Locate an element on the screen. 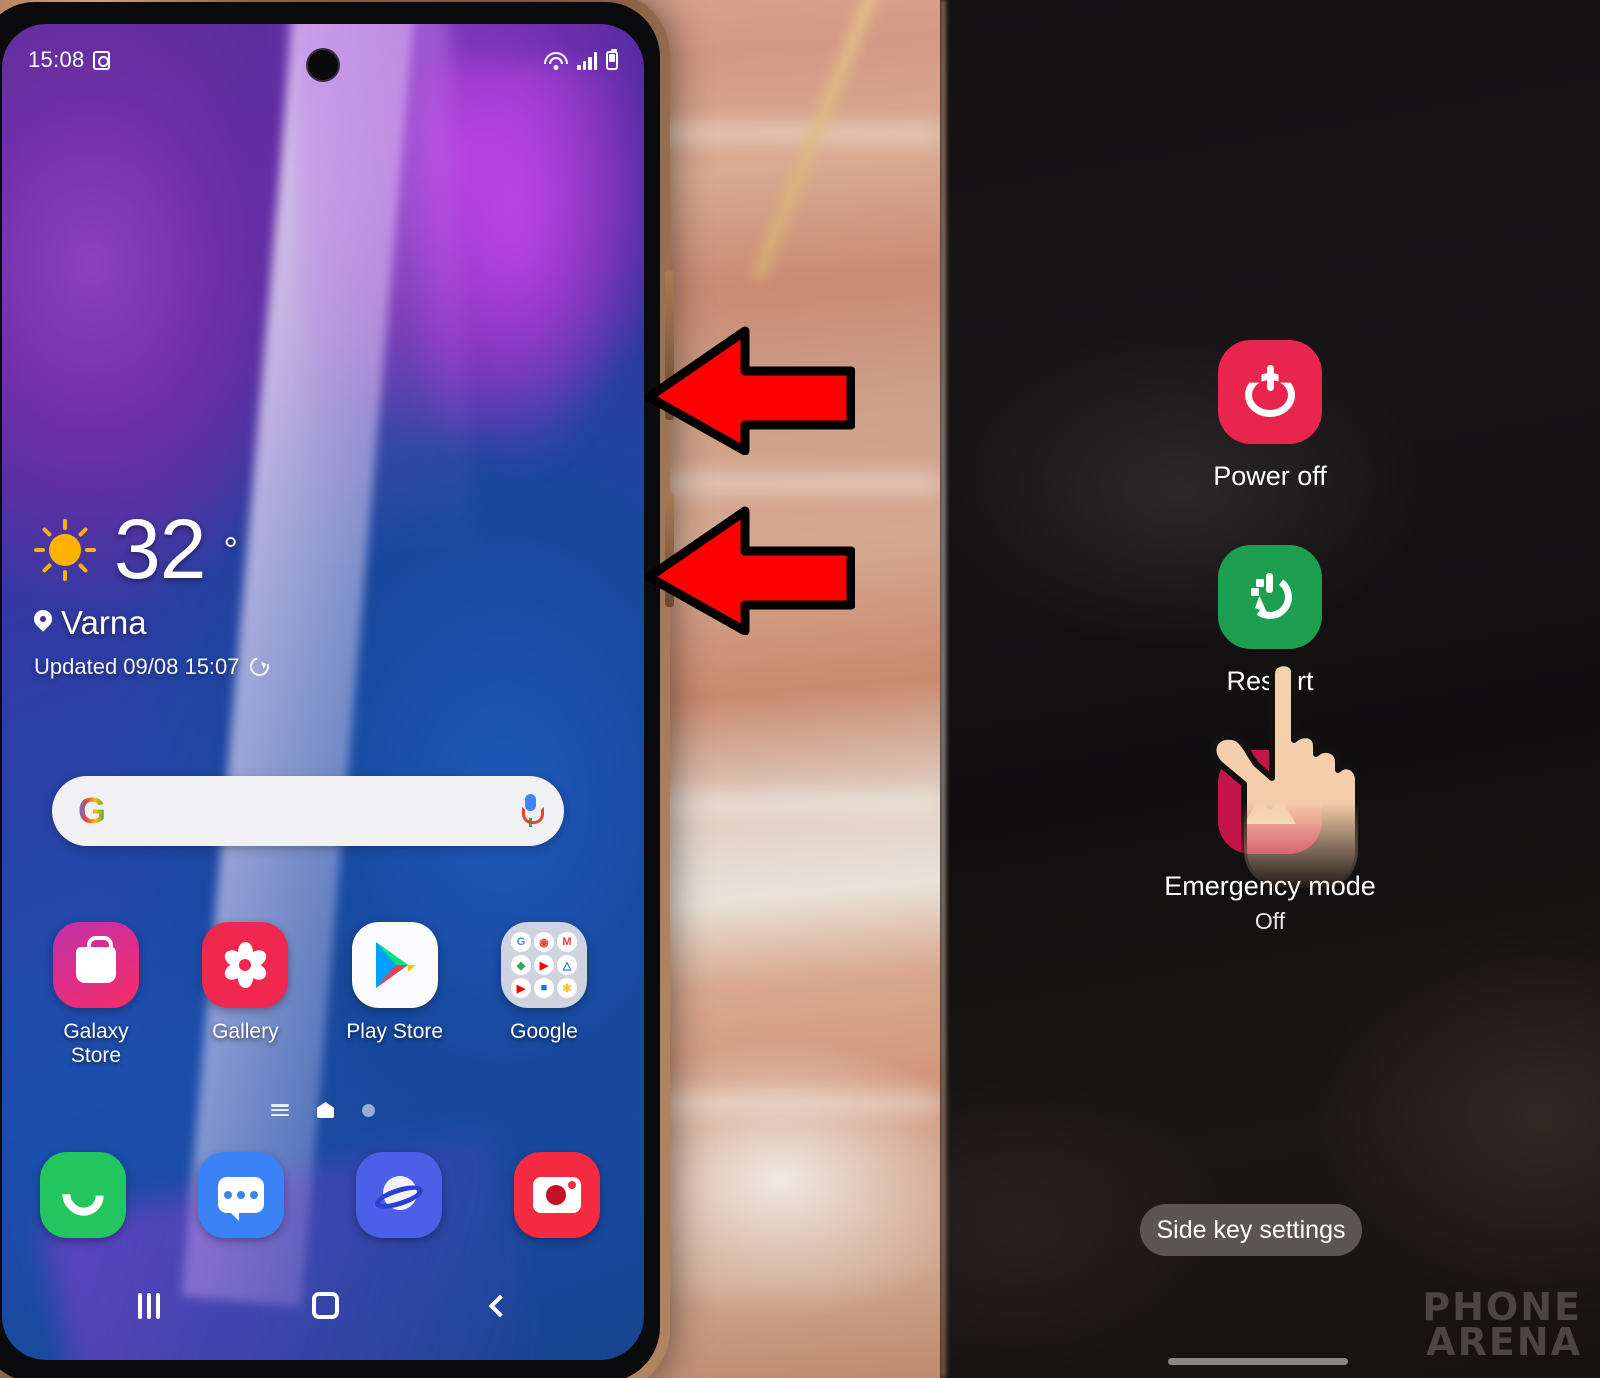 The width and height of the screenshot is (1600, 1378). phone-handset-icon is located at coordinates (83, 1195).